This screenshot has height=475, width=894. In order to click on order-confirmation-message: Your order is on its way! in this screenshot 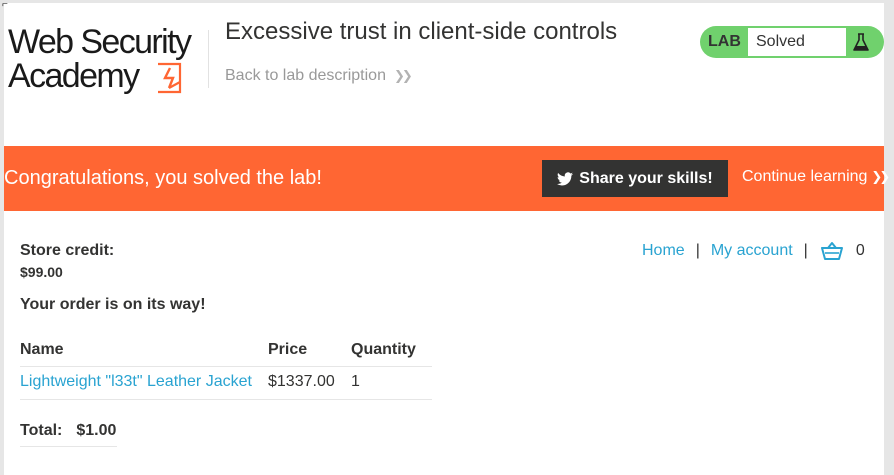, I will do `click(113, 304)`.